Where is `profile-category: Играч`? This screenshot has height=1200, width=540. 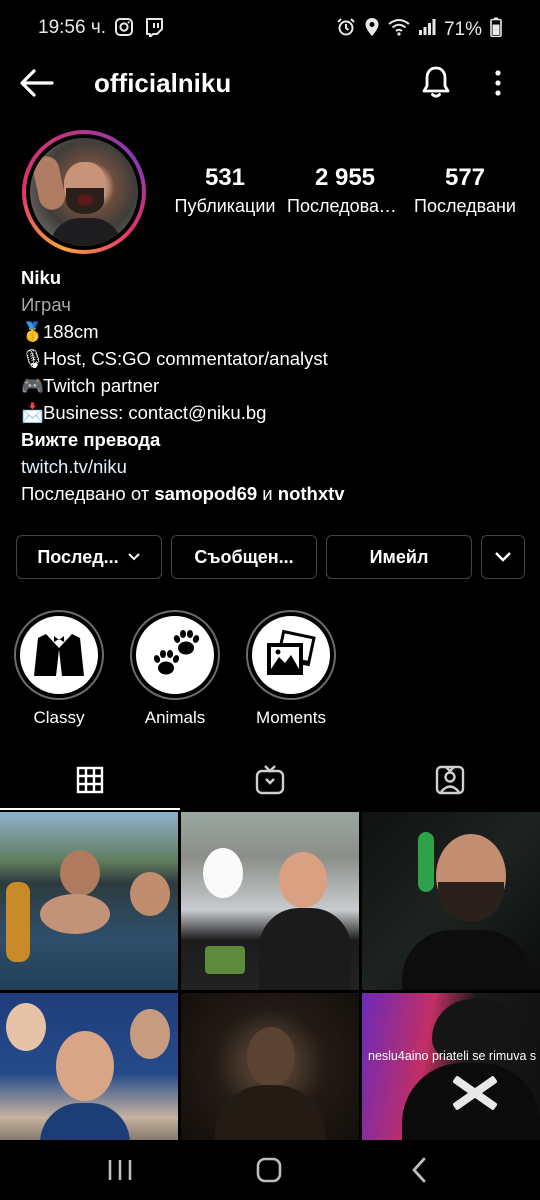
profile-category: Играч is located at coordinates (46, 304).